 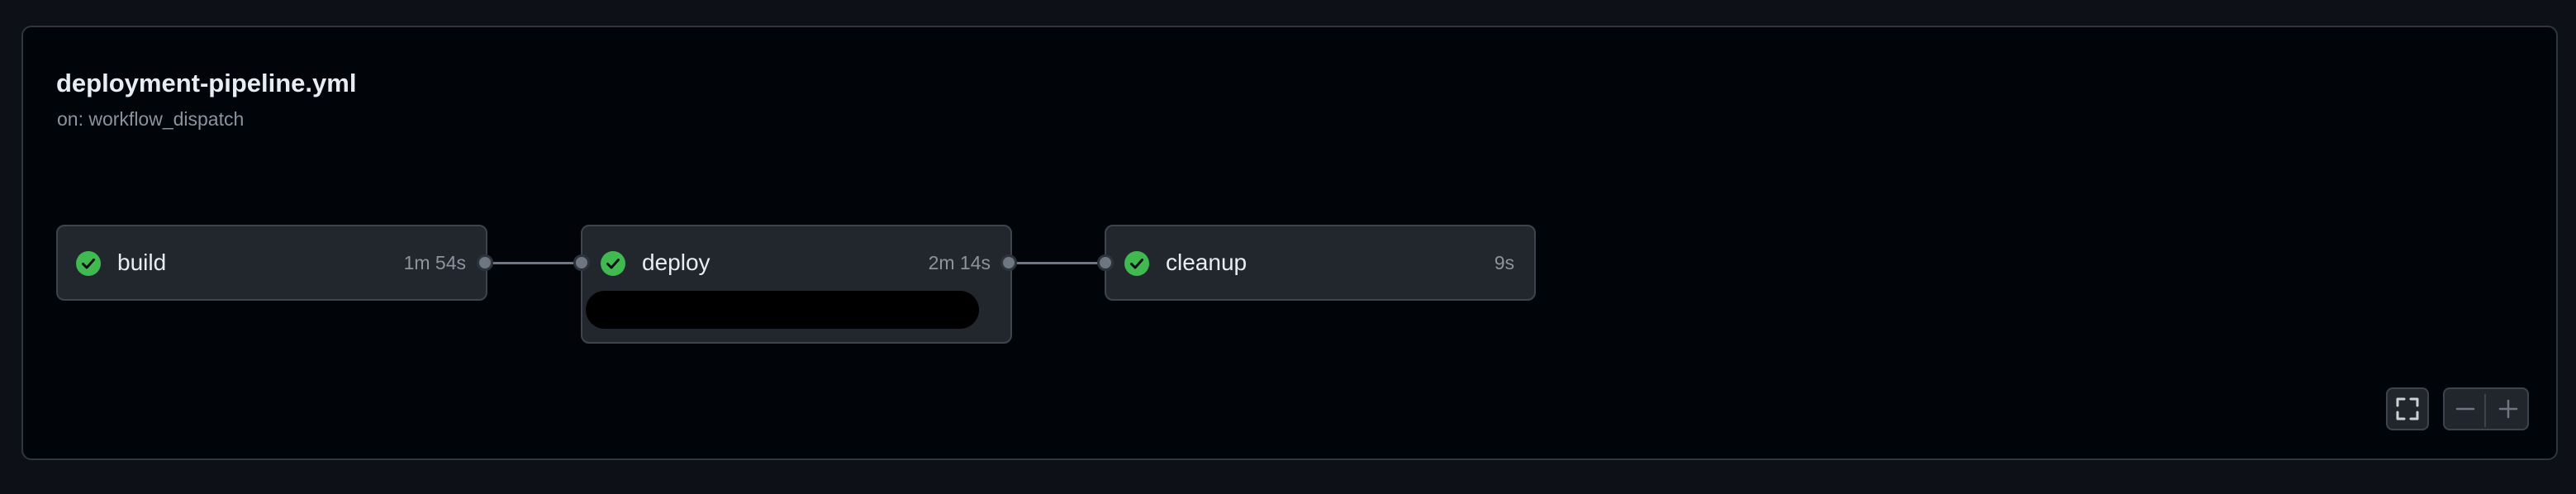 I want to click on job-name: cleanup, so click(x=1207, y=262).